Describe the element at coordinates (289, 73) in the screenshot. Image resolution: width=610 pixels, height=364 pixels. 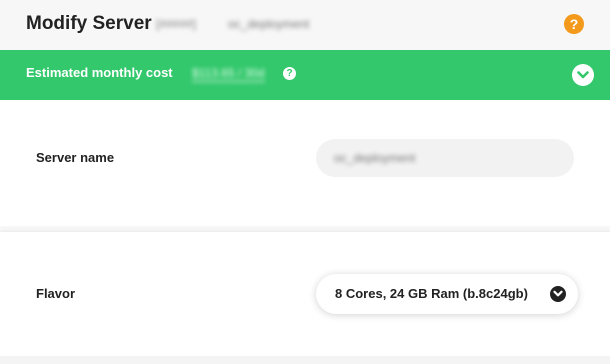
I see `cost-help-icon: ?` at that location.